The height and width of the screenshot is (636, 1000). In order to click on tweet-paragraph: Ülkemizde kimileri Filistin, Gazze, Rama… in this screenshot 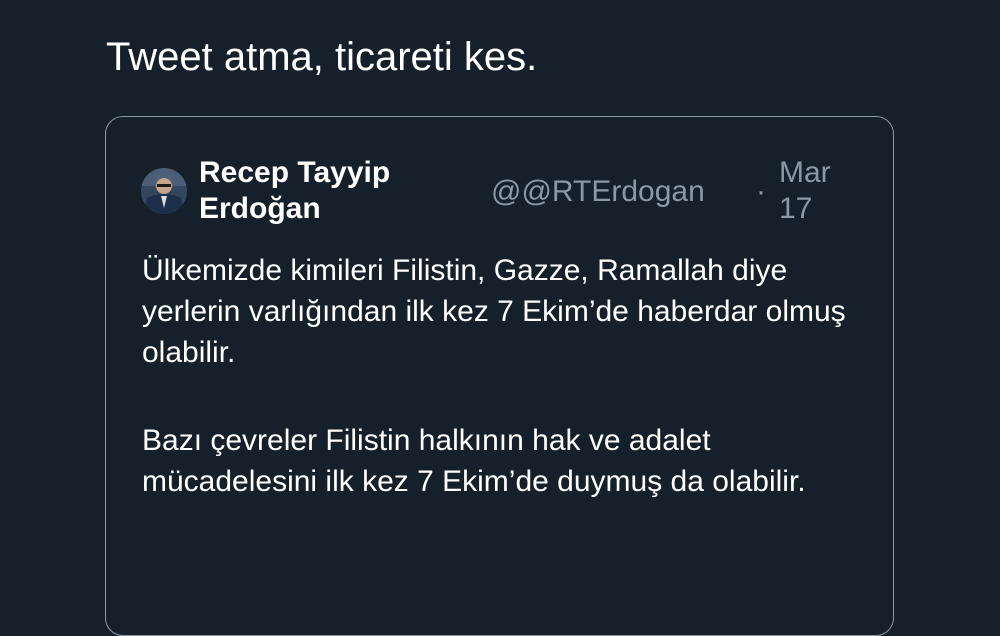, I will do `click(494, 311)`.